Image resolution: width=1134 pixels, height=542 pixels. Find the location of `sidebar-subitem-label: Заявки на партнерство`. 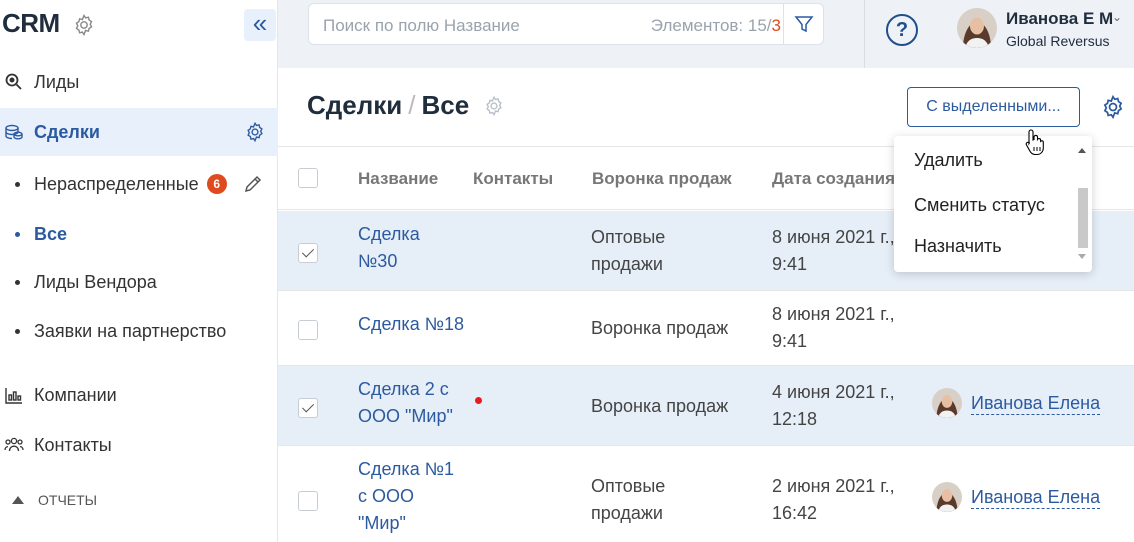

sidebar-subitem-label: Заявки на партнерство is located at coordinates (130, 330).